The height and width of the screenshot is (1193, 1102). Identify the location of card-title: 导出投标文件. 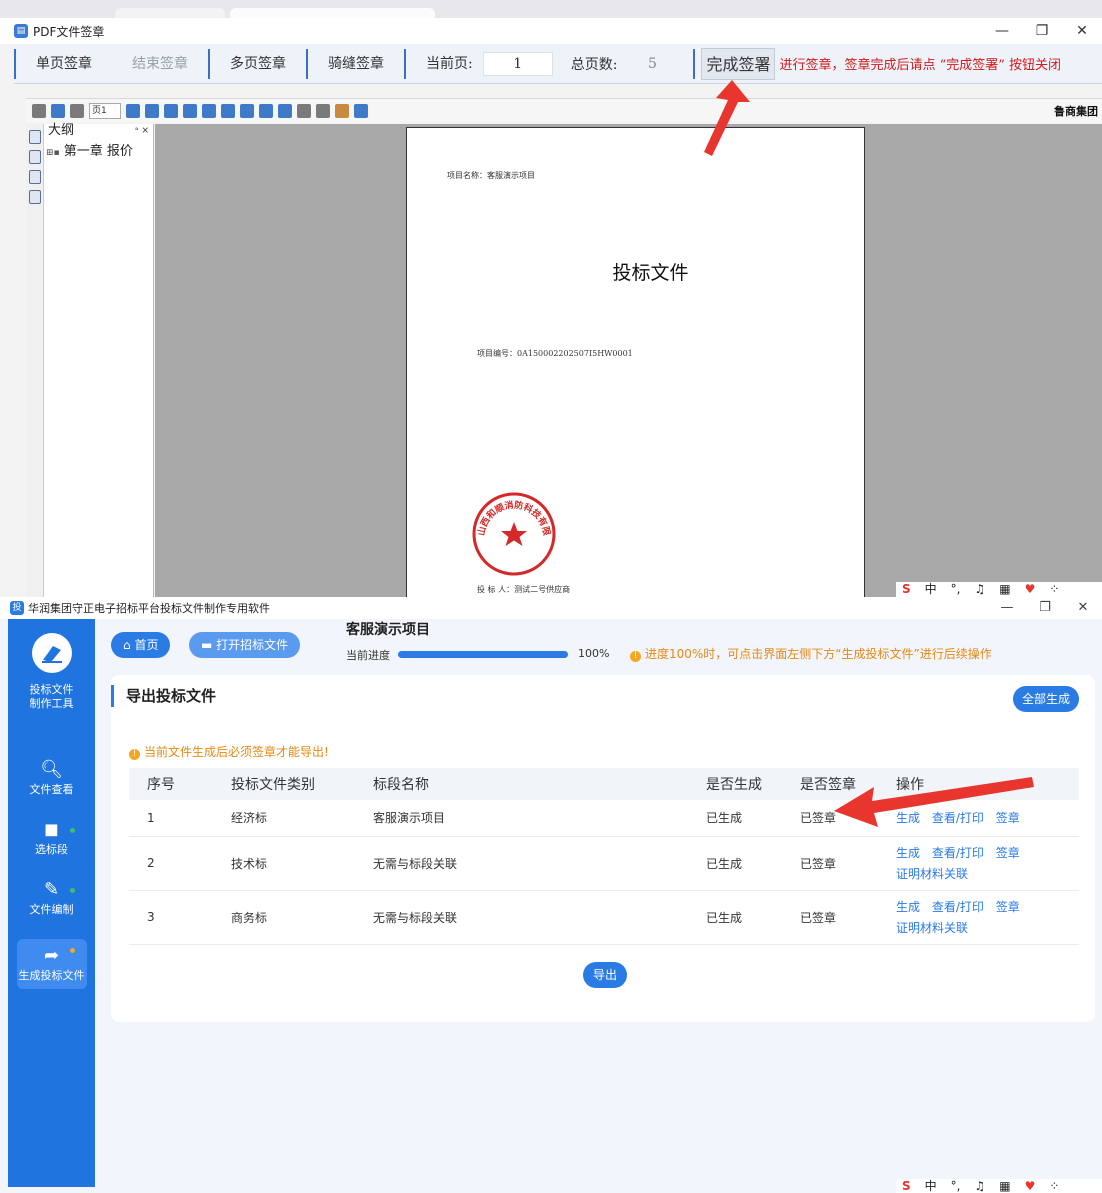
(163, 696).